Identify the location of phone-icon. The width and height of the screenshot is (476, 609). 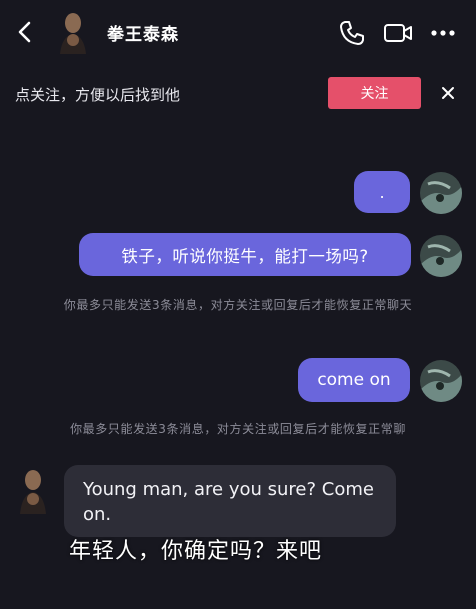
(352, 33).